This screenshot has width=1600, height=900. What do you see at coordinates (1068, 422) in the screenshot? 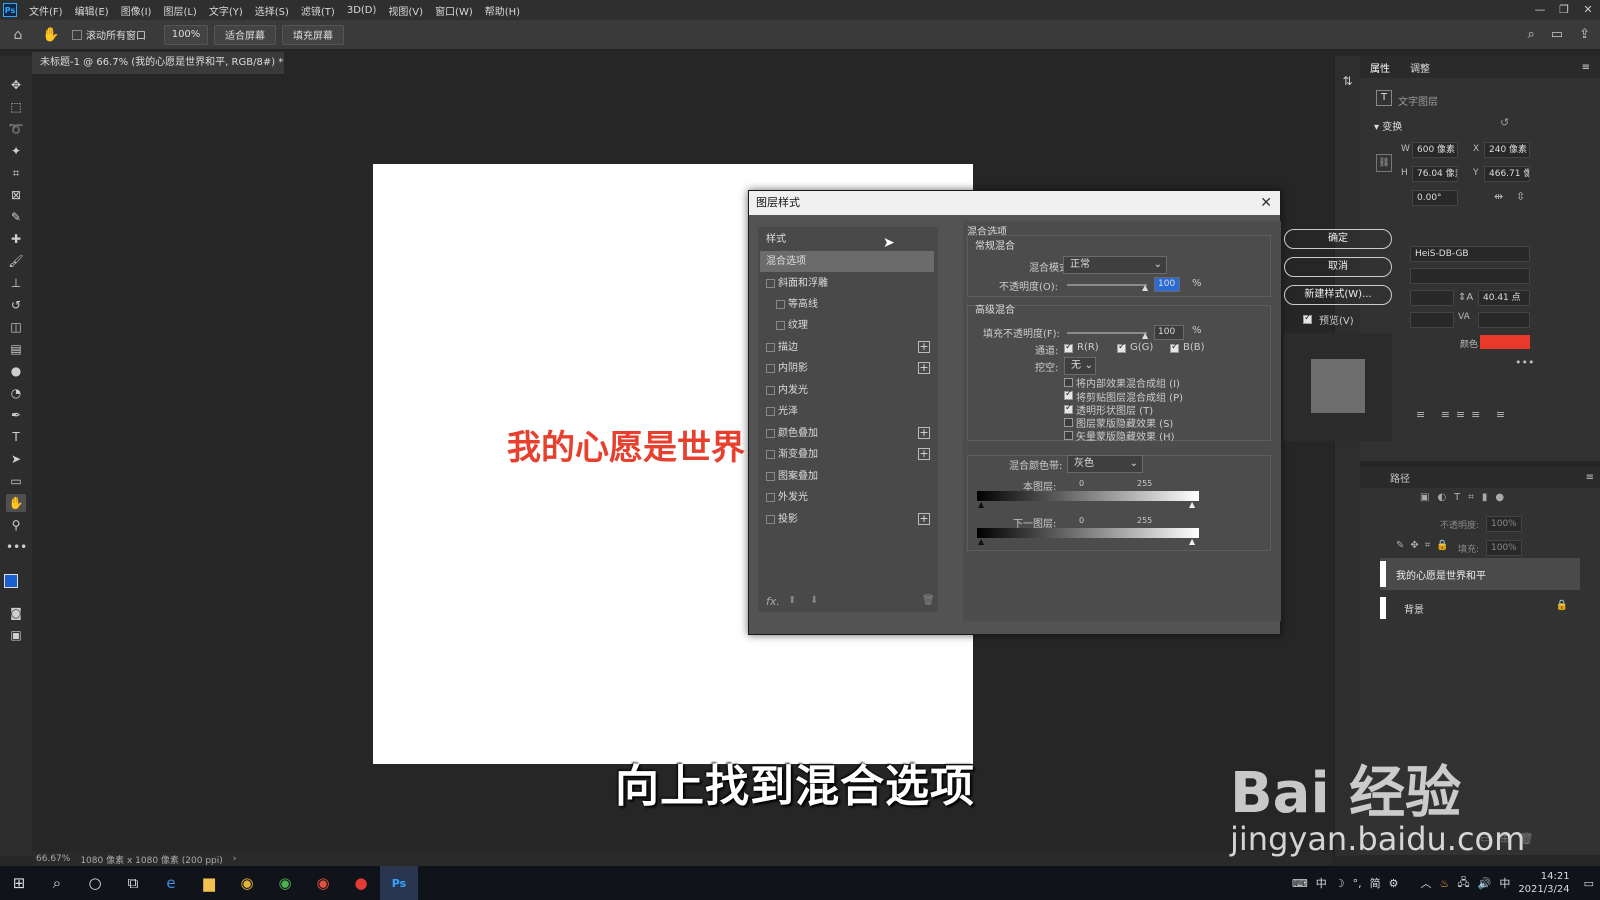
I see `layer-mask-hides-checkbox` at bounding box center [1068, 422].